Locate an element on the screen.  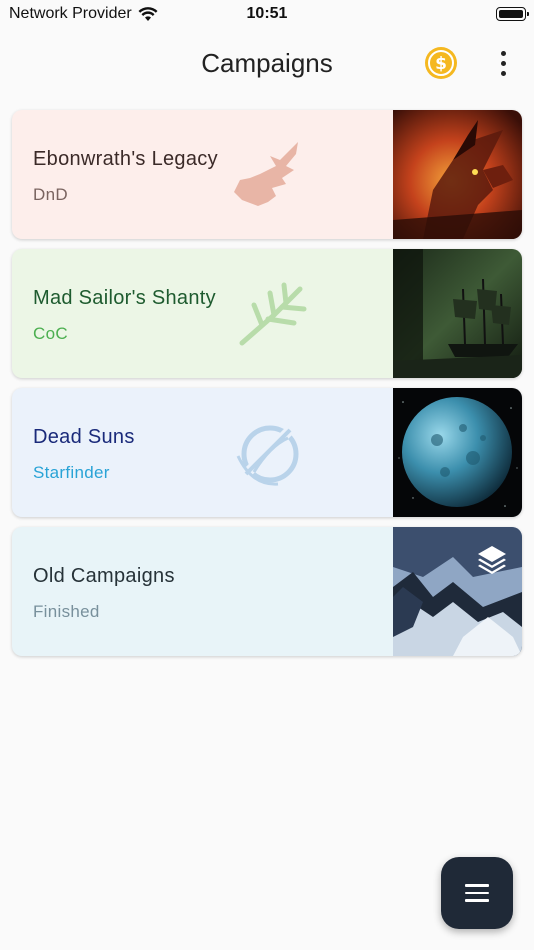
planet-ring-icon is located at coordinates (267, 454).